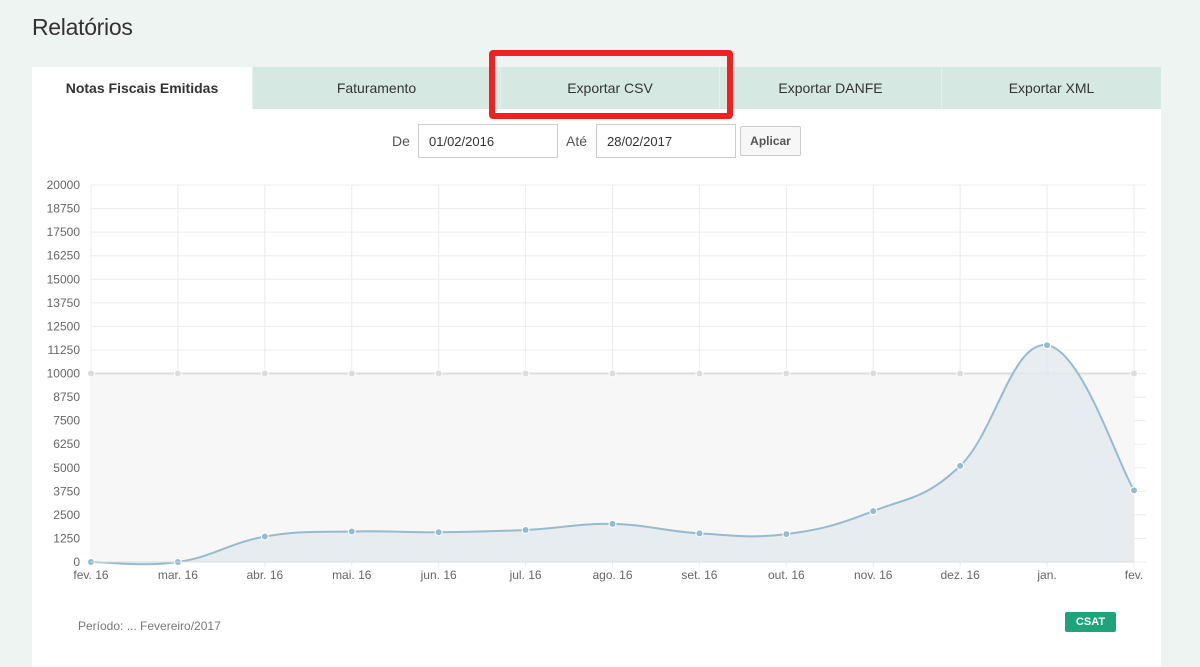  Describe the element at coordinates (90, 575) in the screenshot. I see `x-tick-label: fev. 16` at that location.